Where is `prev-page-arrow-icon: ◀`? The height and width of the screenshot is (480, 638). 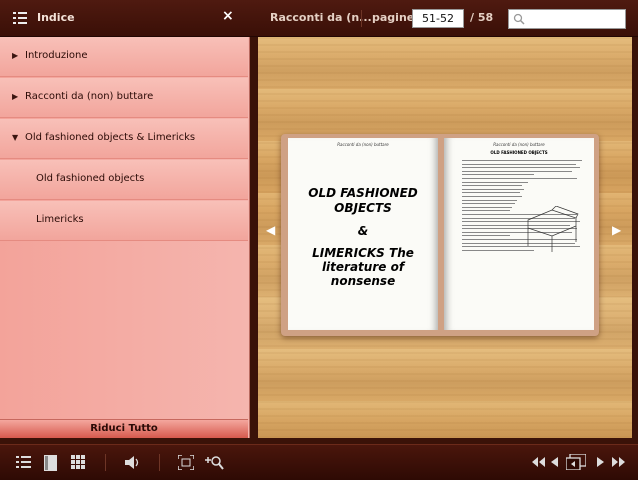 prev-page-arrow-icon: ◀ is located at coordinates (270, 230).